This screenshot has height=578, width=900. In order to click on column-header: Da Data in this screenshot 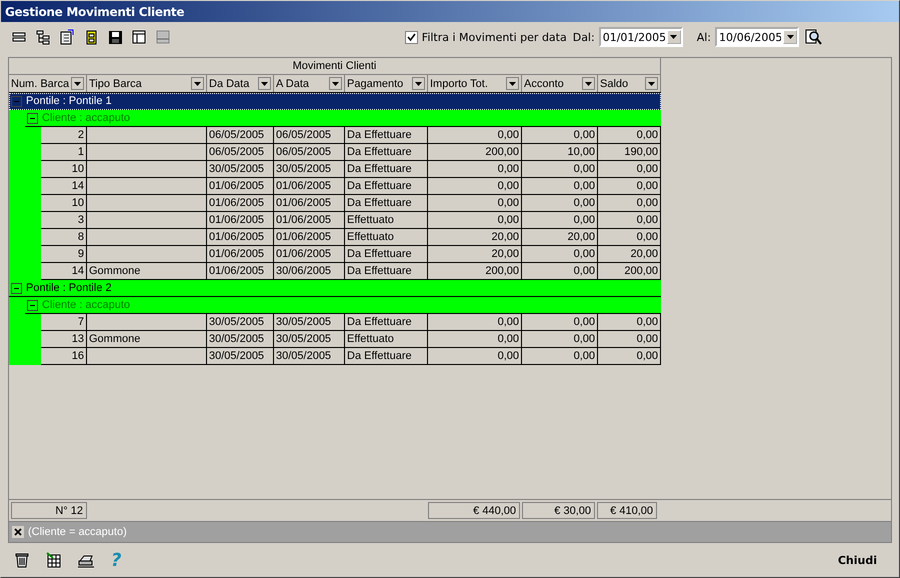, I will do `click(240, 83)`.